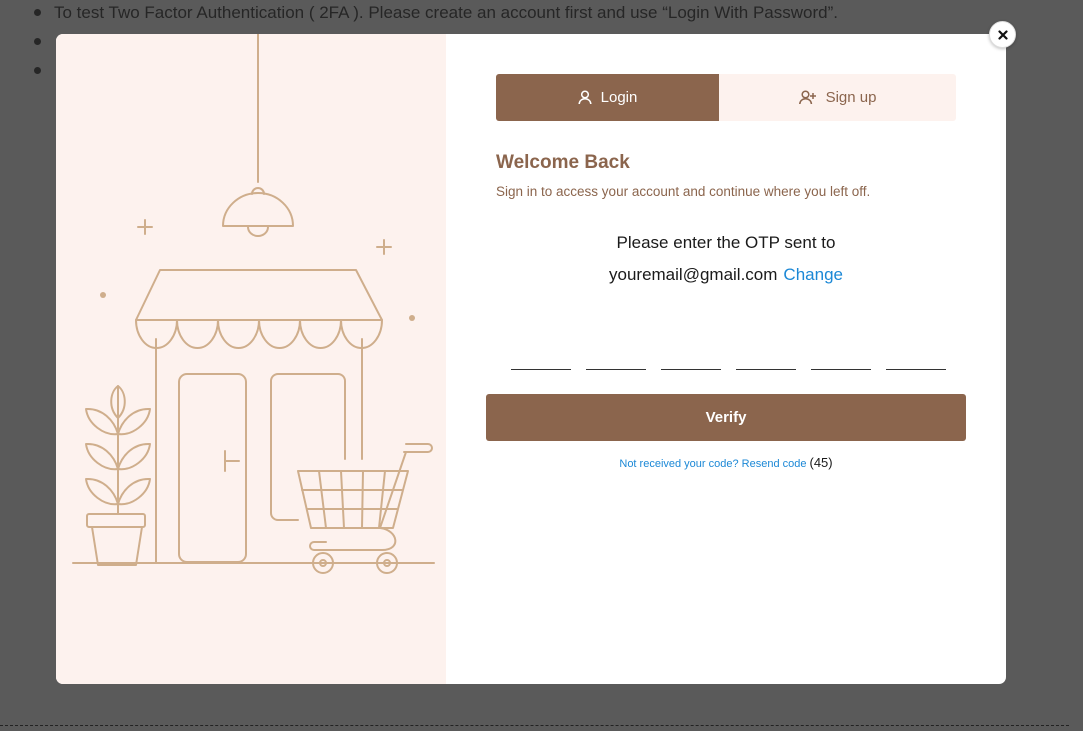 This screenshot has width=1083, height=731. What do you see at coordinates (258, 135) in the screenshot?
I see `pendant-lamp-icon` at bounding box center [258, 135].